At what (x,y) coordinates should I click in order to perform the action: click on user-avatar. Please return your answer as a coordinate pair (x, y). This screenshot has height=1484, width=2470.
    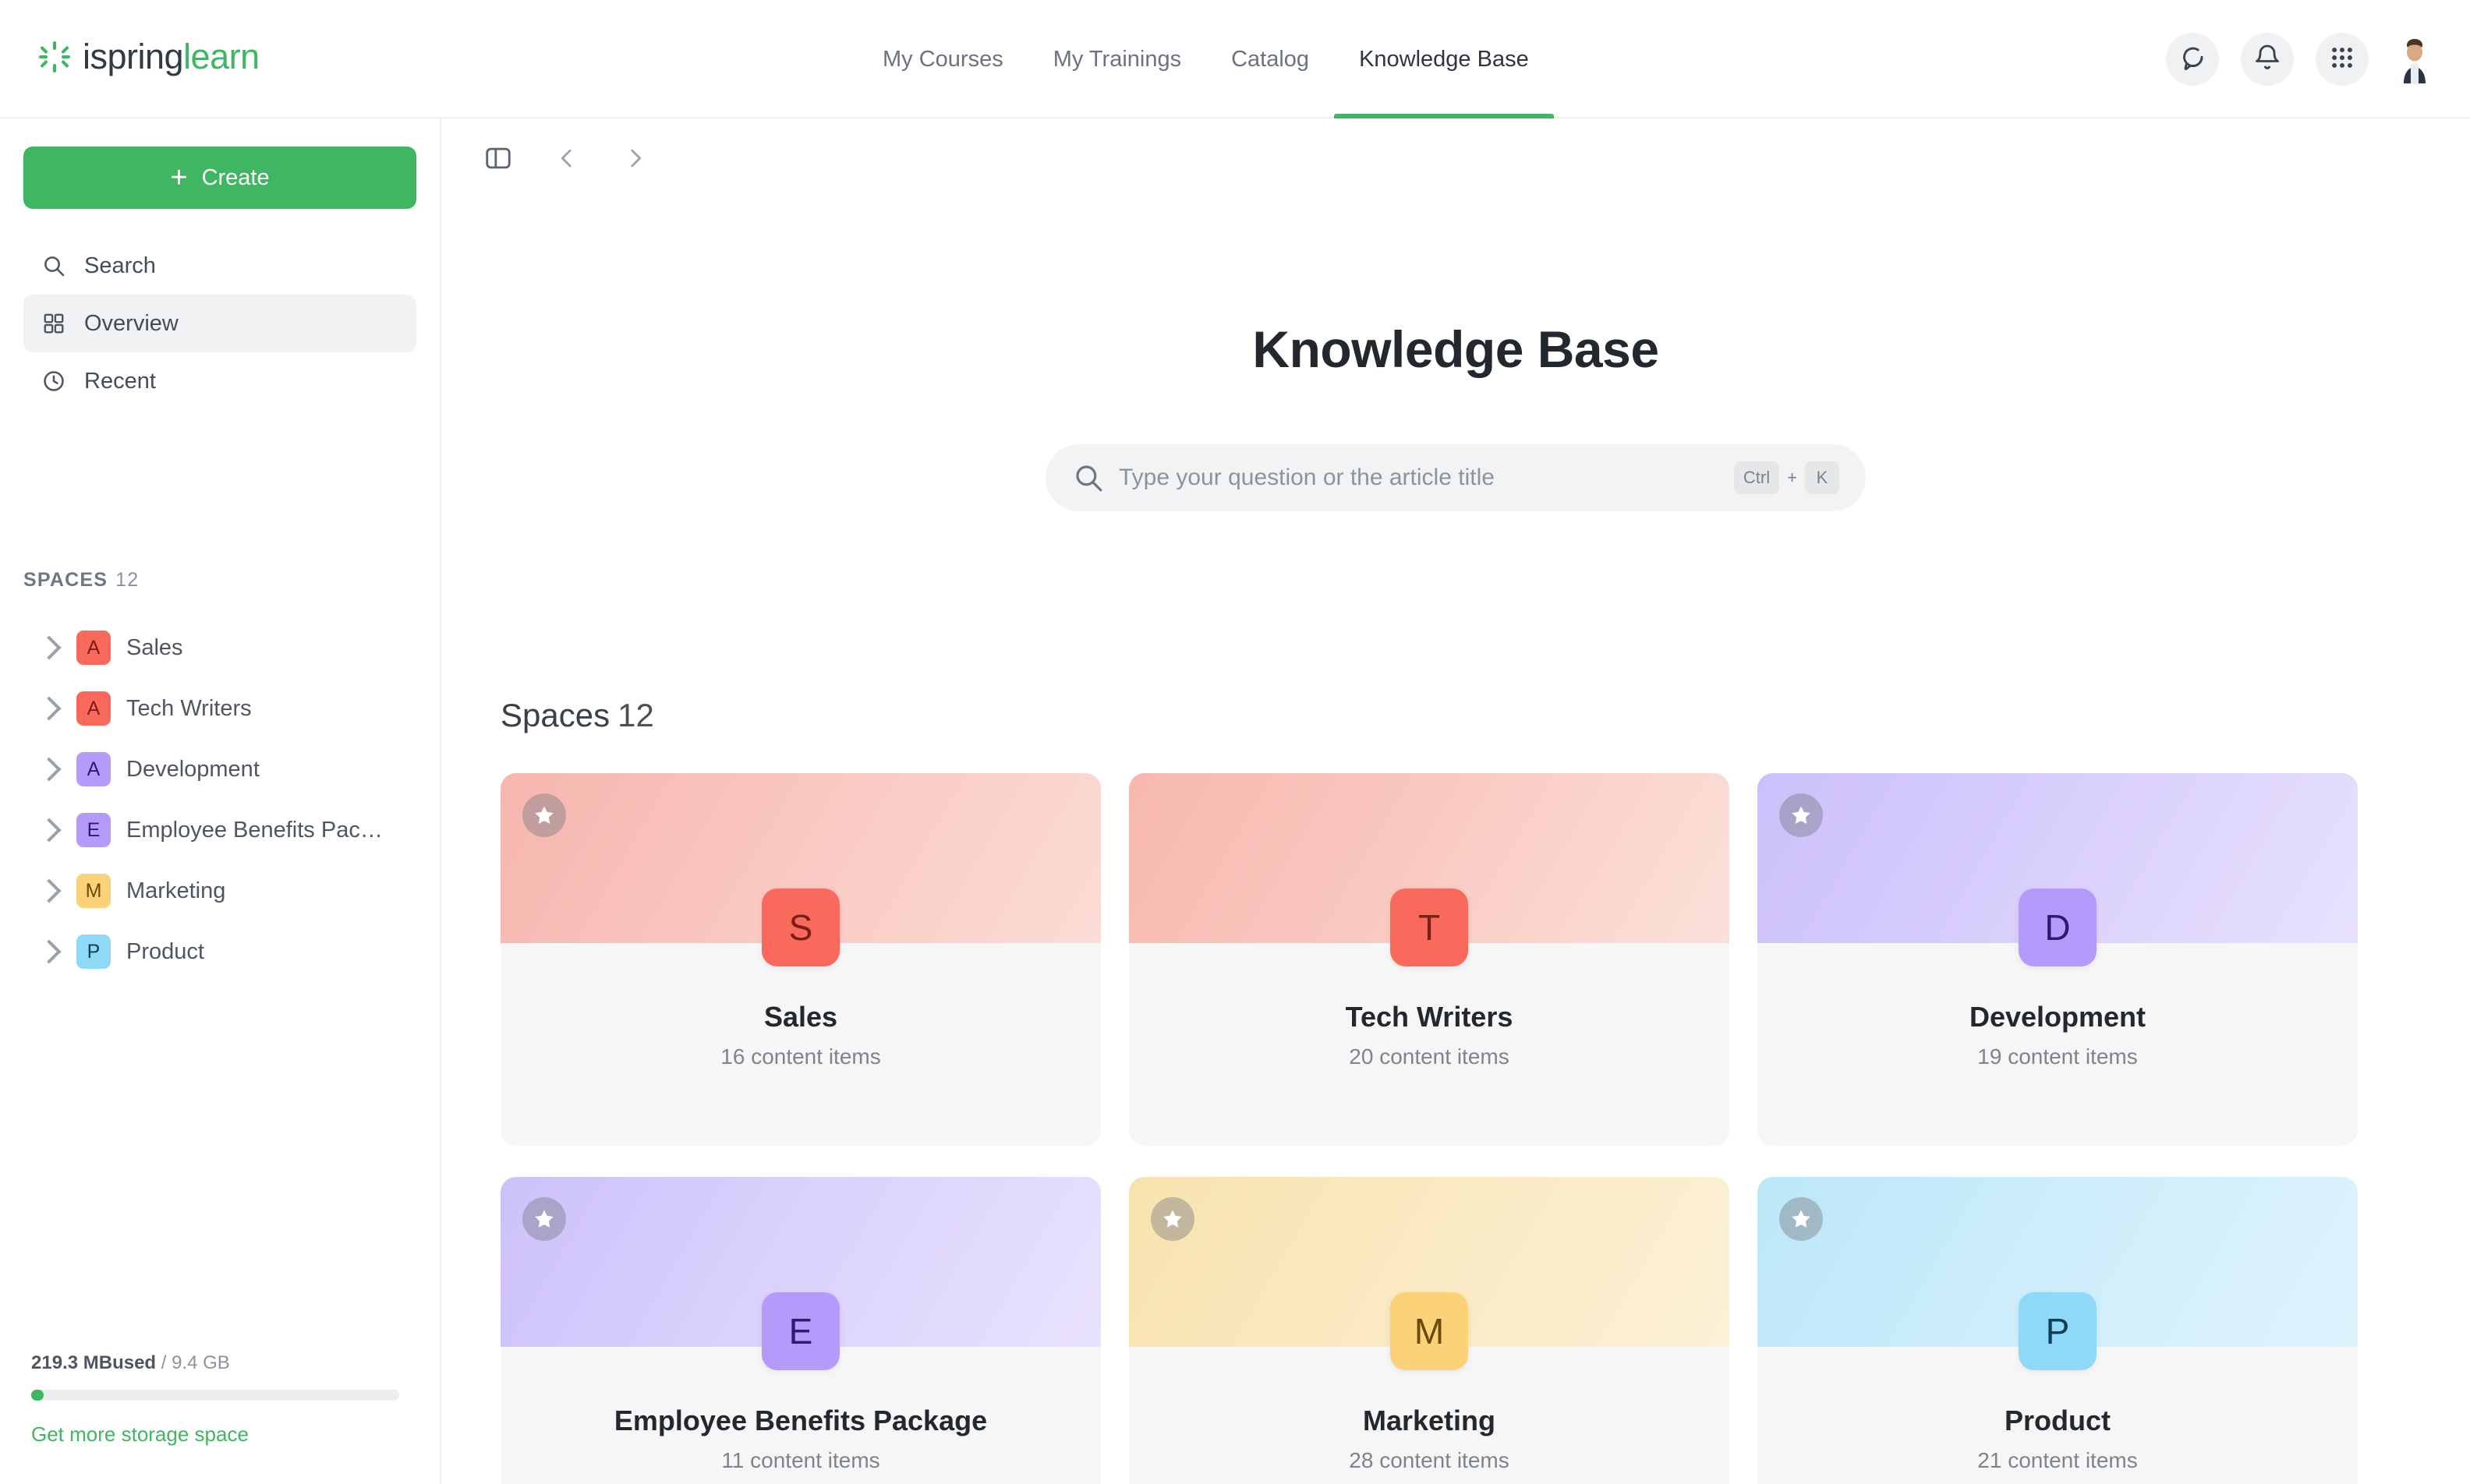
    Looking at the image, I should click on (2414, 59).